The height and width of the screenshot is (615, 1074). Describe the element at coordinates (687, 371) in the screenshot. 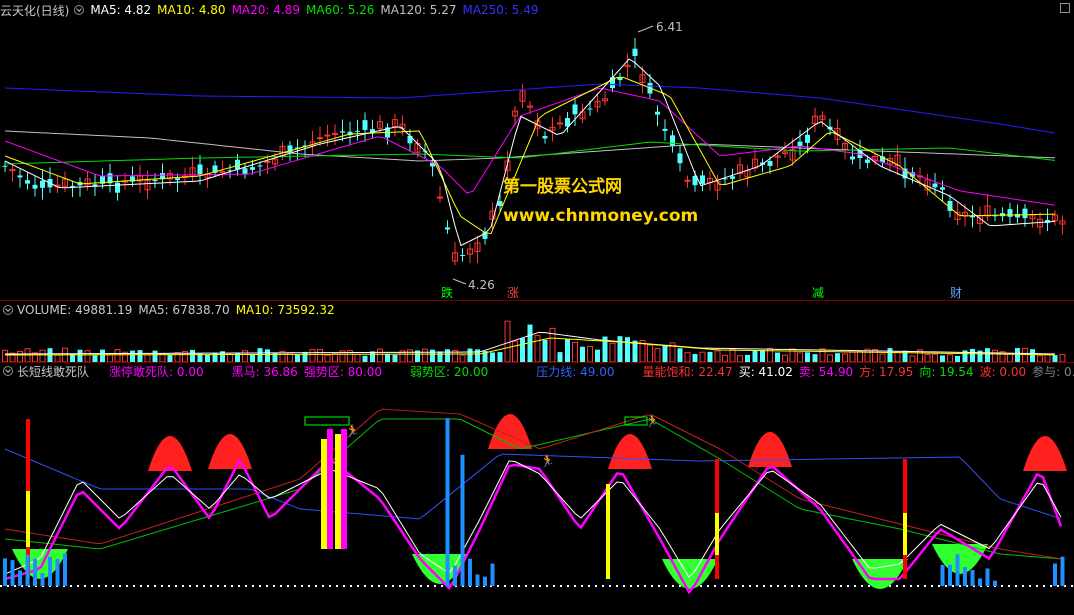

I see `ind-liangneng: 量能饱和: 22.47` at that location.